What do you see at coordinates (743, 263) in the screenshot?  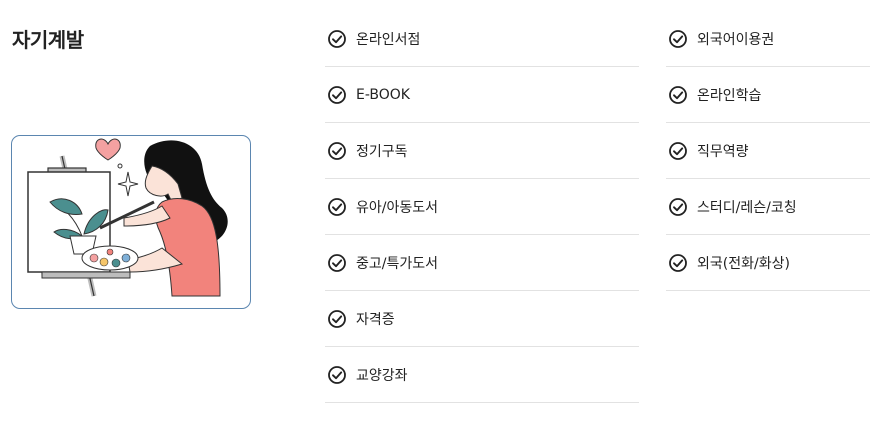 I see `category-label: 외국(전화/화상)` at bounding box center [743, 263].